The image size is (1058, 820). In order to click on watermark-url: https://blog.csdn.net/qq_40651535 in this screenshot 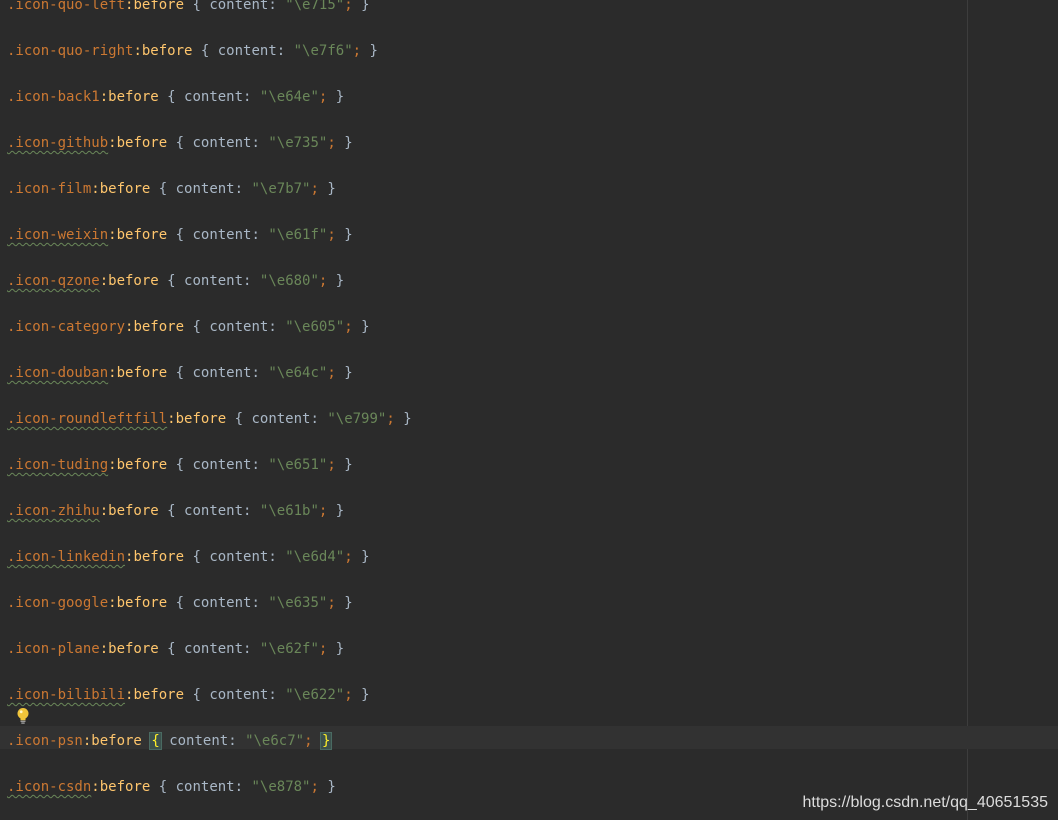, I will do `click(925, 802)`.